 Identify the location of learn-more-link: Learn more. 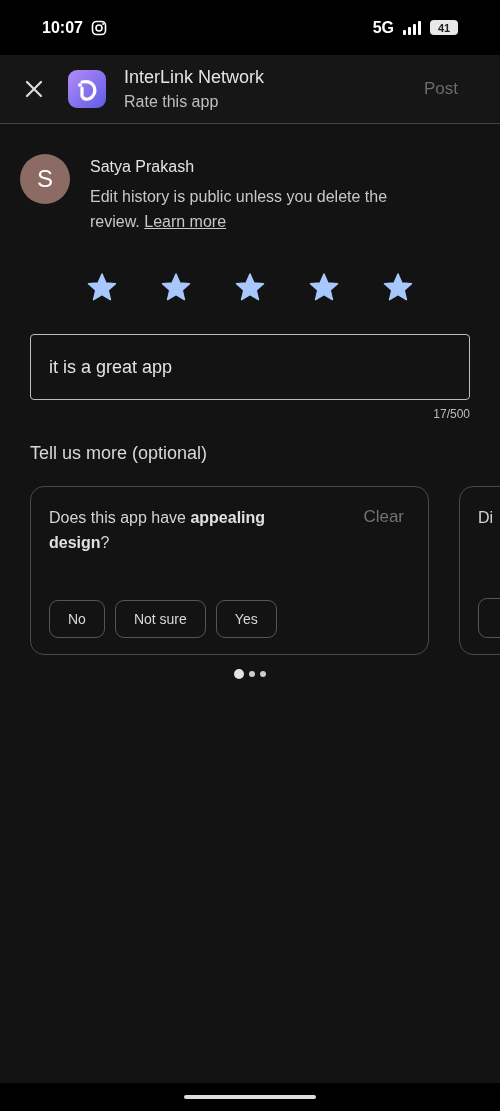
(185, 221).